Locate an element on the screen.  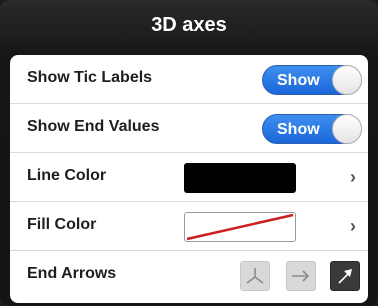
tic-labels-toggle-text: Show is located at coordinates (298, 80).